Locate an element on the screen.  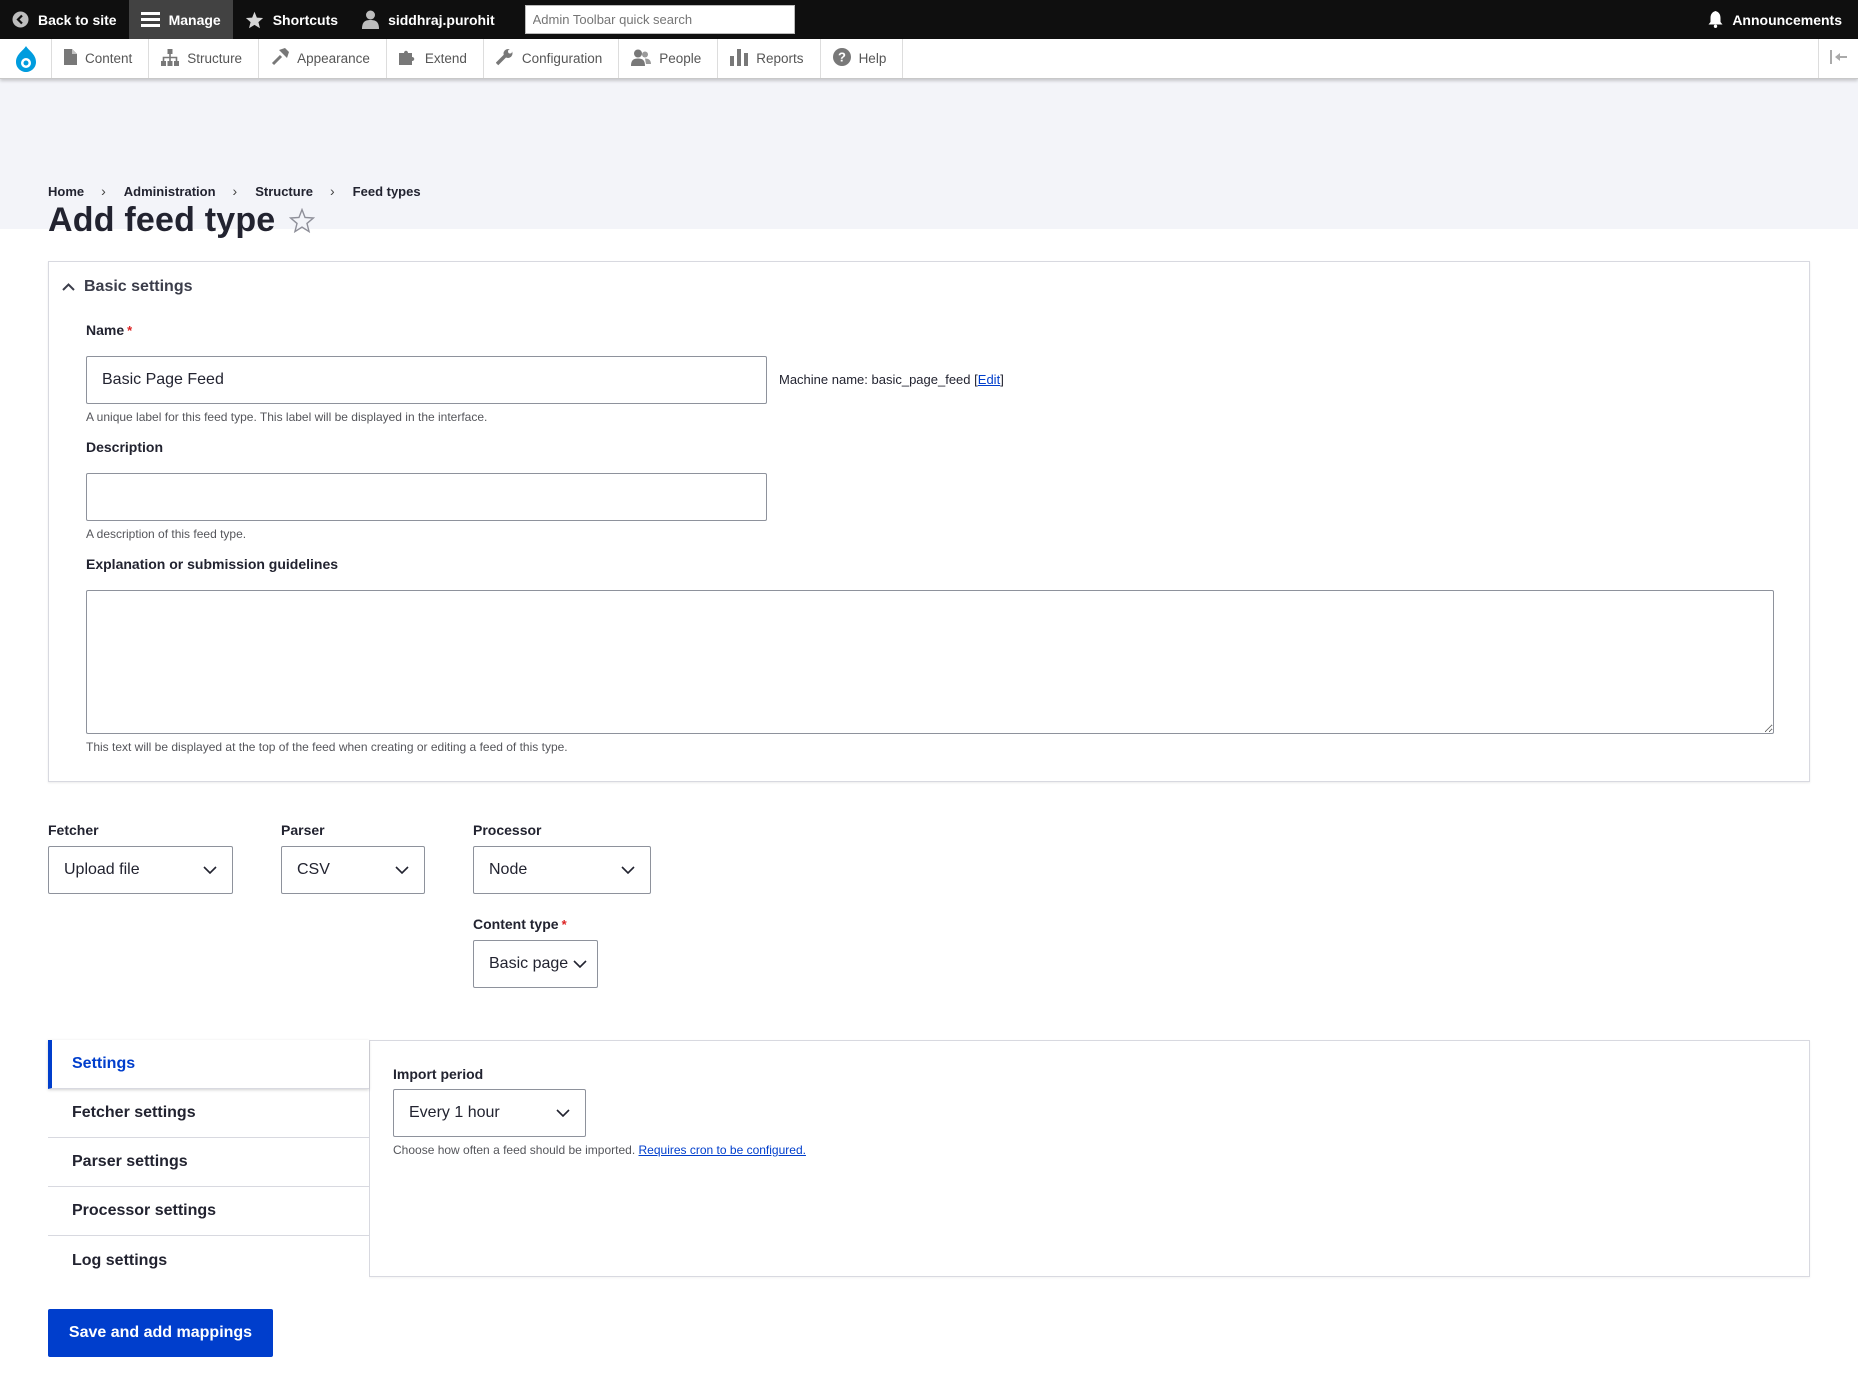
machine-name-edit-link: Edit is located at coordinates (989, 379).